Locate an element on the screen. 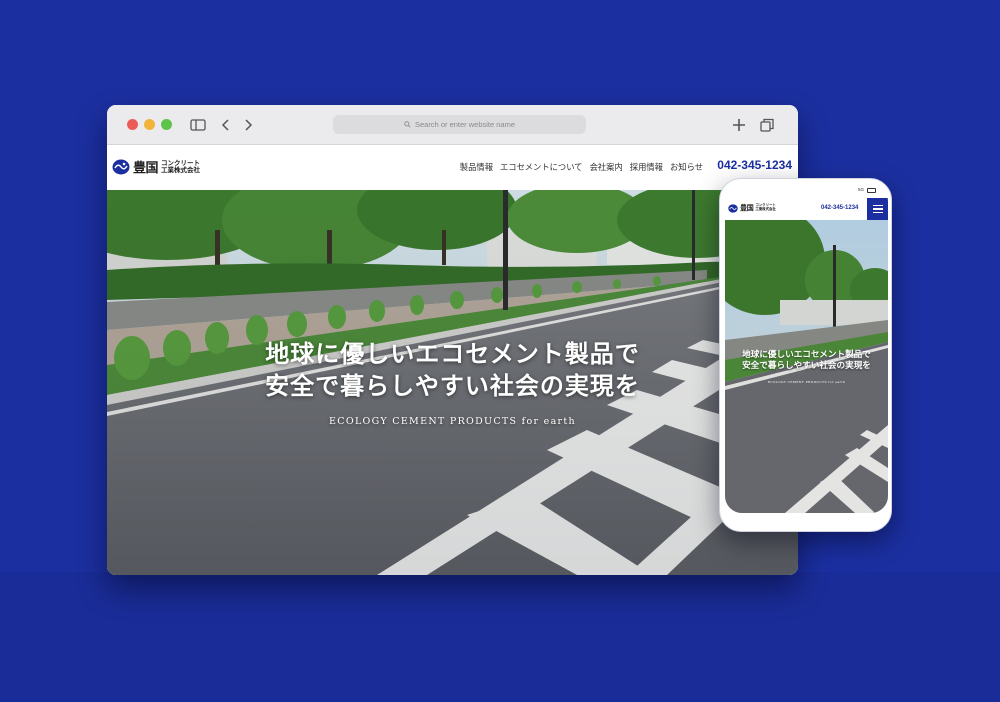 The width and height of the screenshot is (1000, 702). close-window-button is located at coordinates (132, 124).